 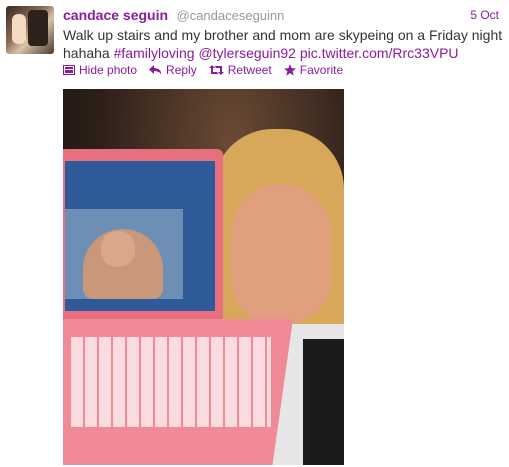 I want to click on tweet-date: 5 Oct, so click(x=484, y=15).